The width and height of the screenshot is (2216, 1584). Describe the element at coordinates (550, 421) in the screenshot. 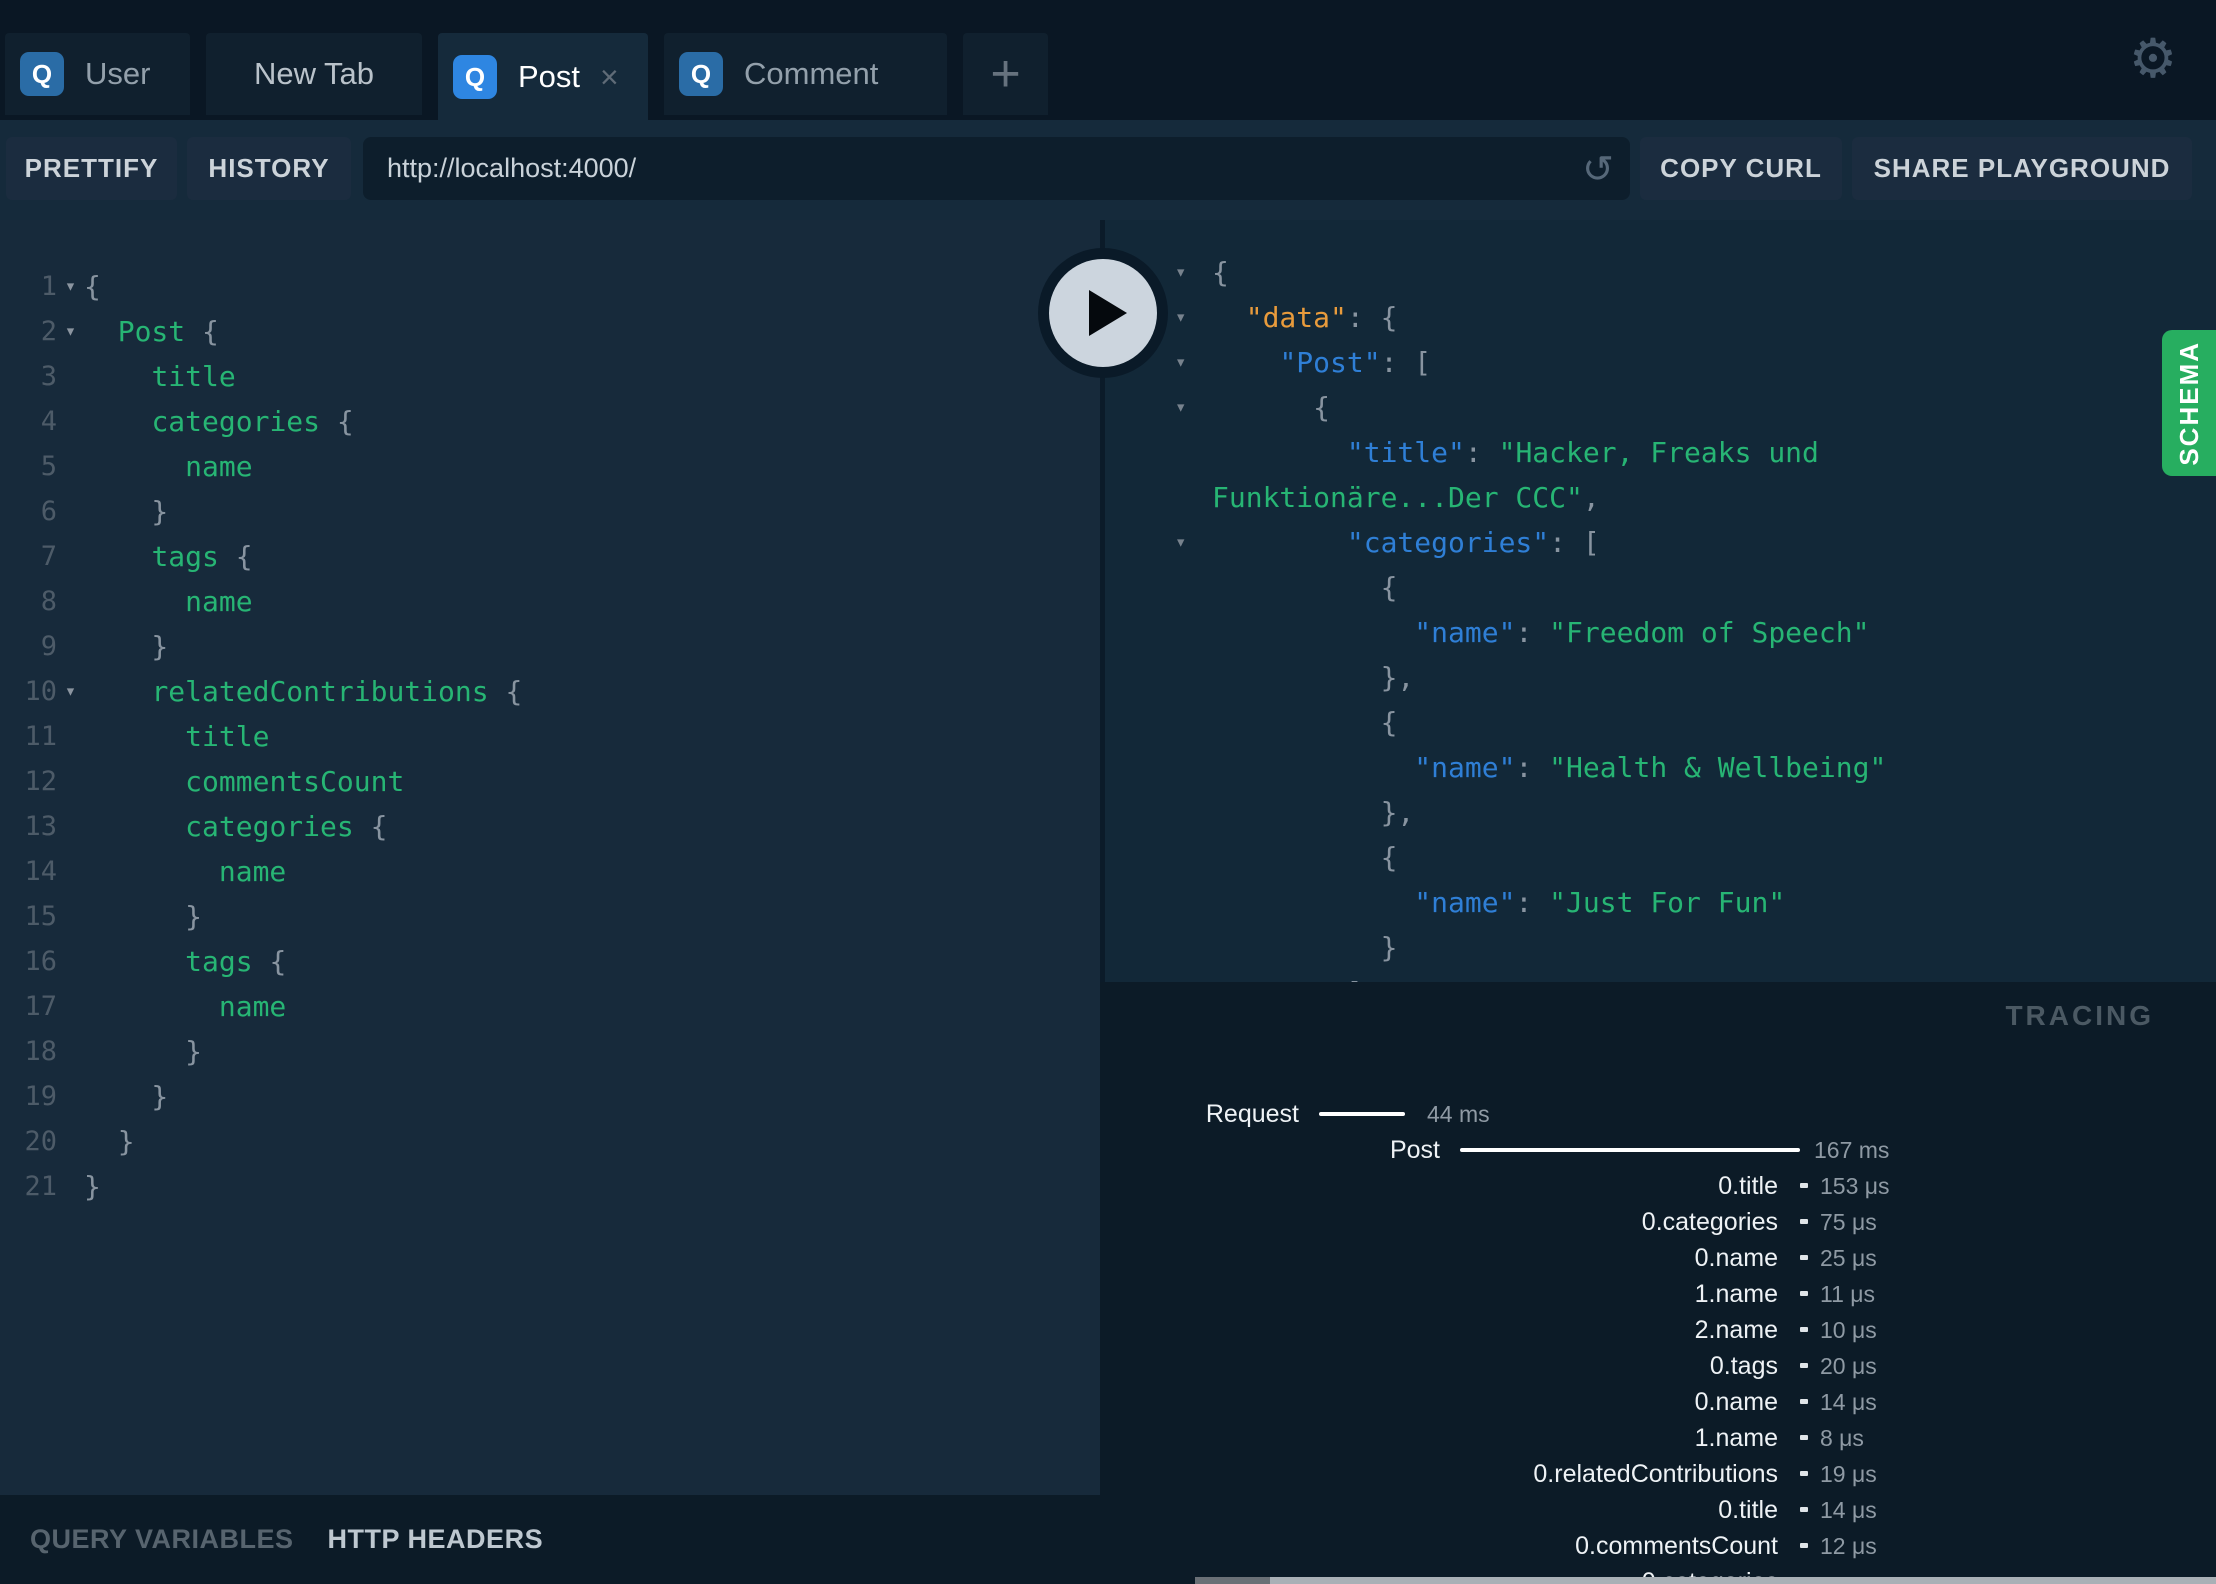

I see `editor-line: 4 categories {` at that location.